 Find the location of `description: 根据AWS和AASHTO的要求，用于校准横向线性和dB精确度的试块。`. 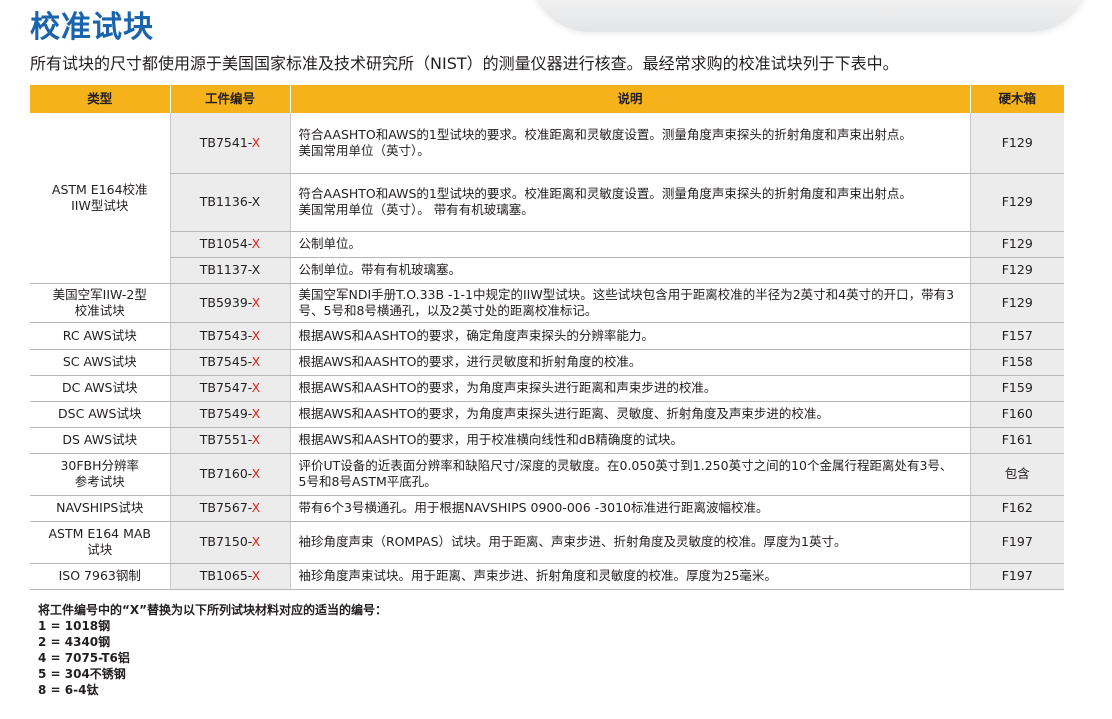

description: 根据AWS和AASHTO的要求，用于校准横向线性和dB精确度的试块。 is located at coordinates (630, 440).